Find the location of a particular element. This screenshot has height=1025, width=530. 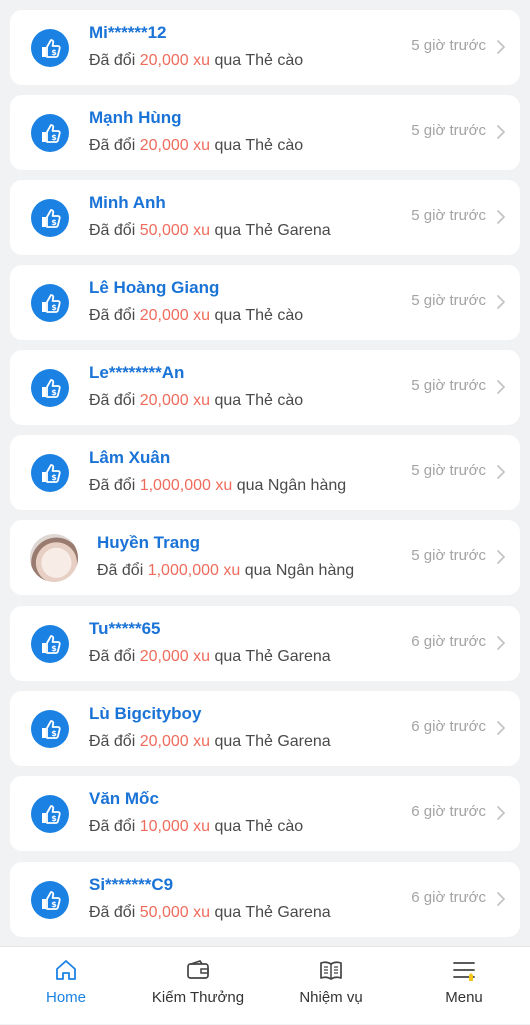

exchange-description: Đã đổi 10,000 xu qua Thẻ cào is located at coordinates (196, 826).